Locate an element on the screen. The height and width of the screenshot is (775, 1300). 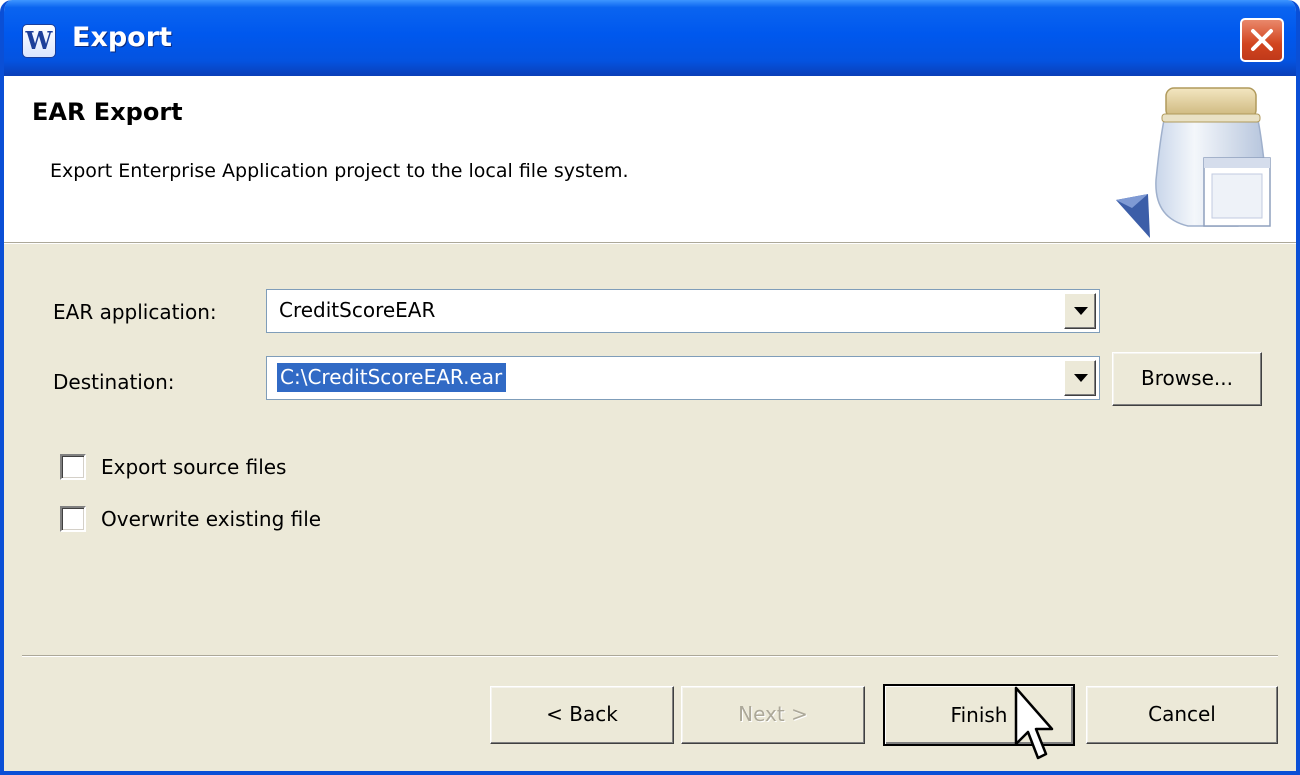
export-source-files-checkbox is located at coordinates (73, 467).